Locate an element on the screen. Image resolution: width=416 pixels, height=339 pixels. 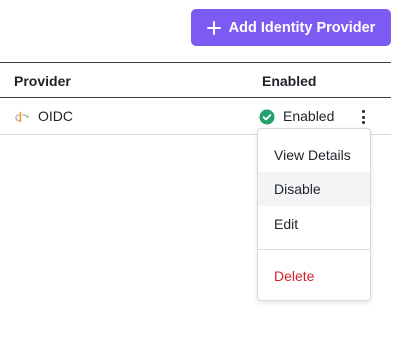
menu-item-disable: Disable is located at coordinates (314, 189).